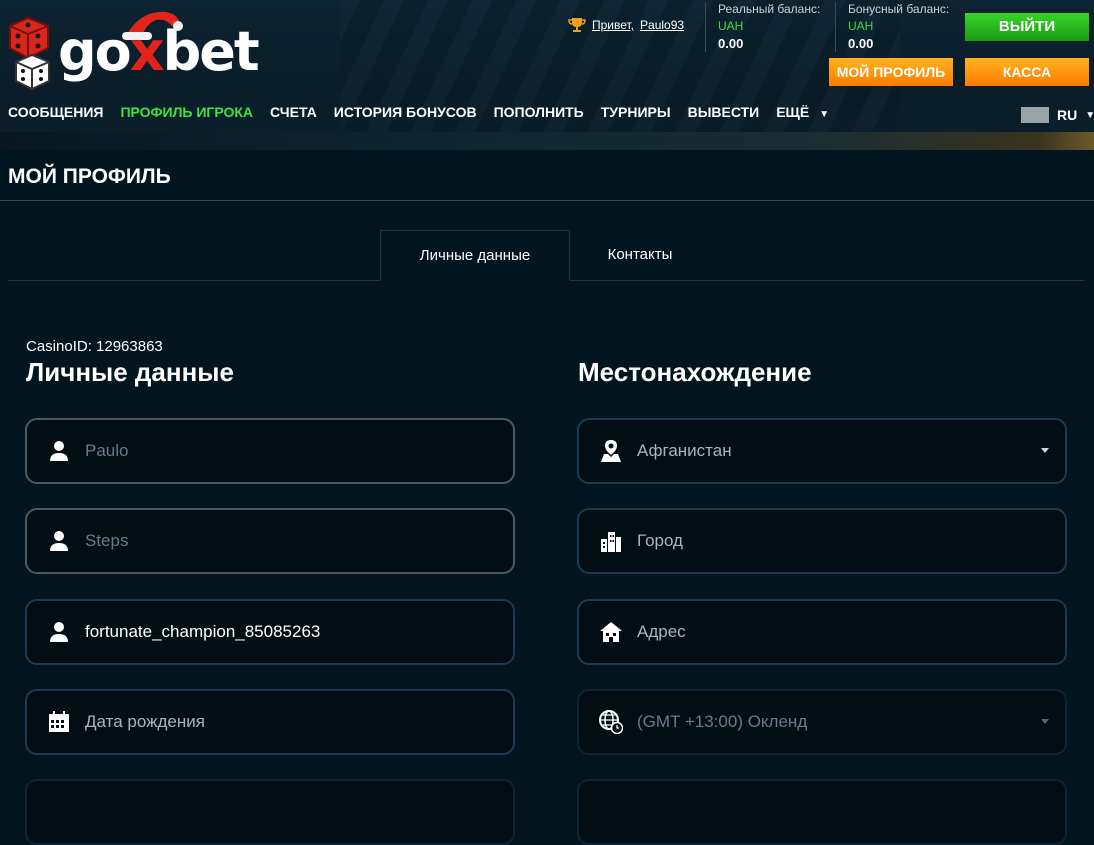 This screenshot has width=1094, height=845. What do you see at coordinates (547, 141) in the screenshot?
I see `header-banner-strip` at bounding box center [547, 141].